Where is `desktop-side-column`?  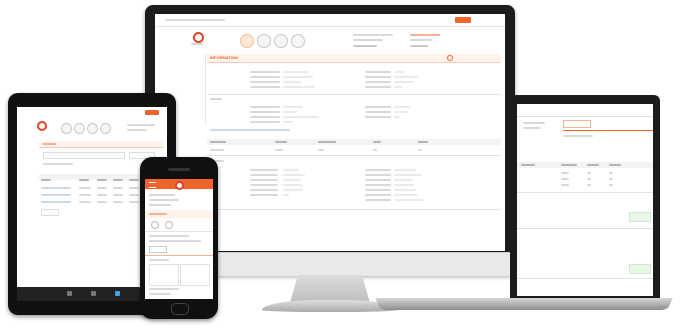
desktop-side-column is located at coordinates (198, 89).